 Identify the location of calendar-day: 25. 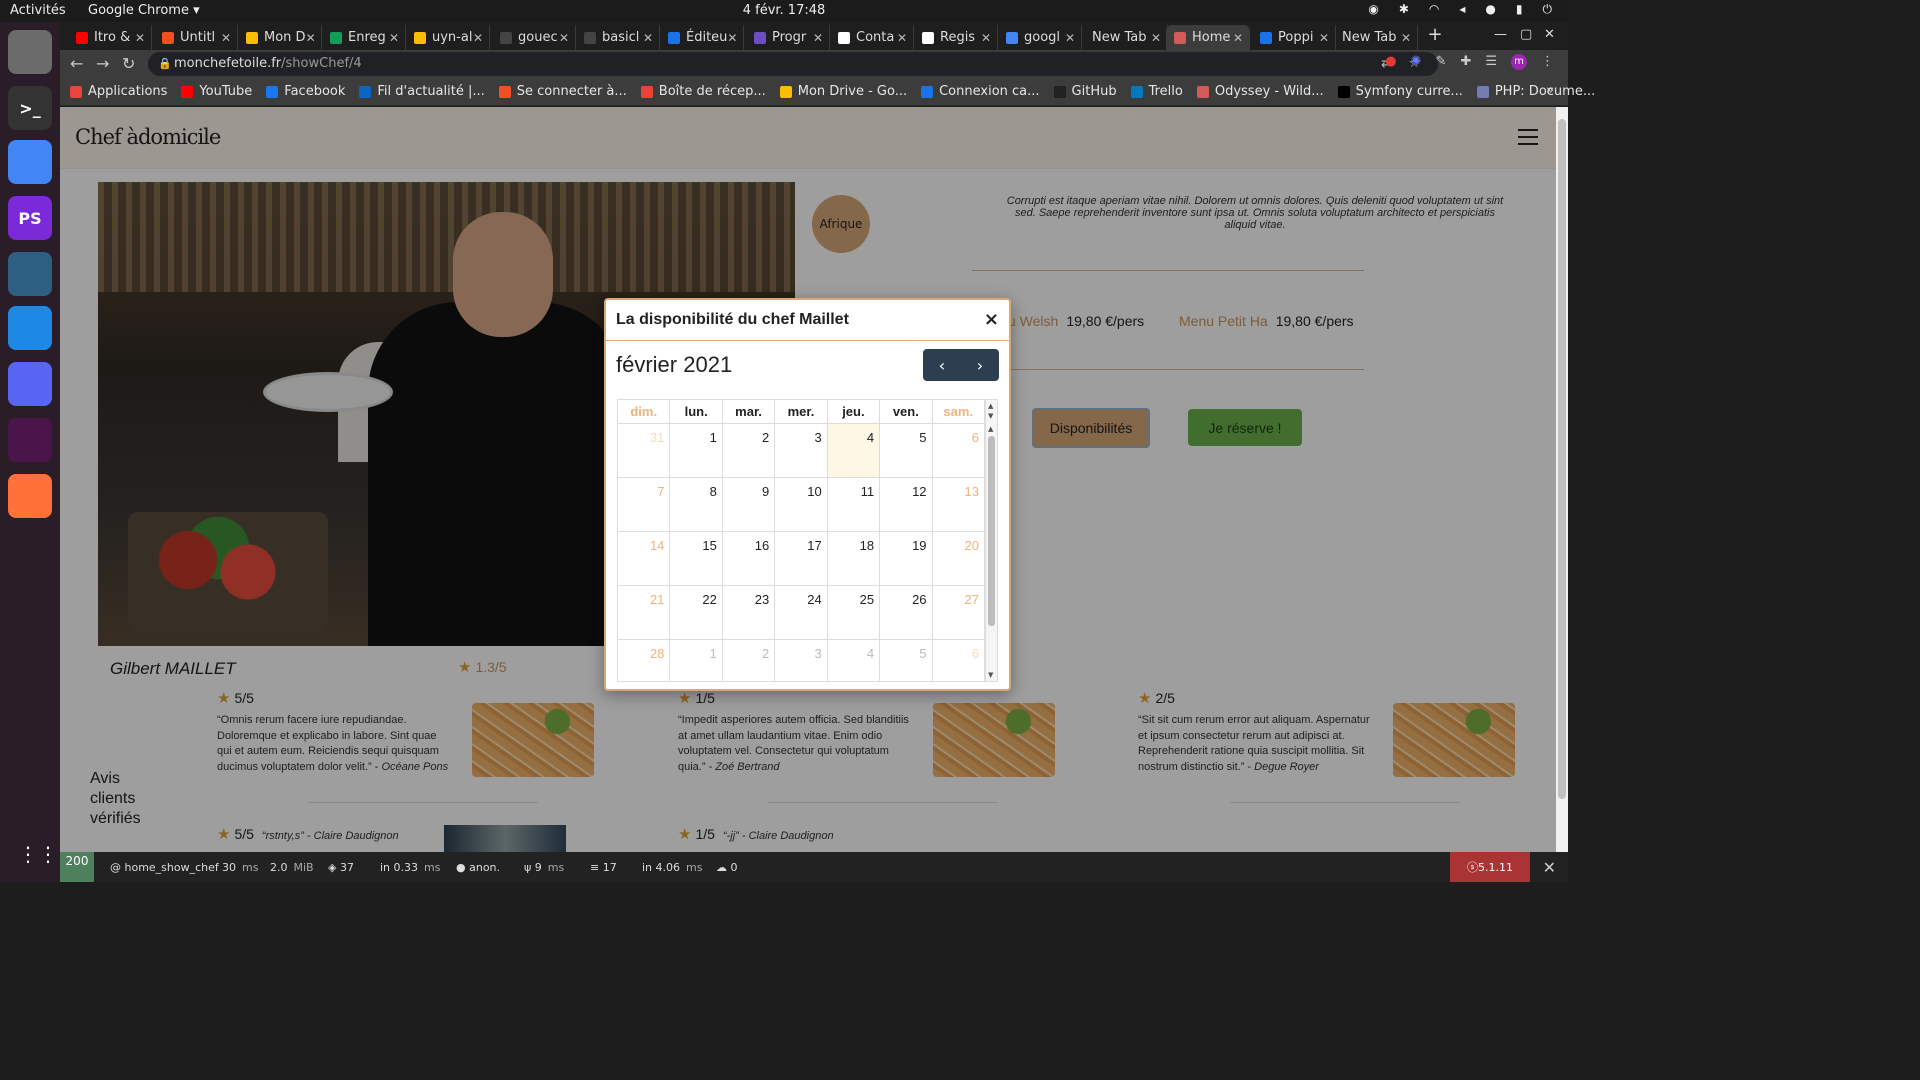
(854, 613).